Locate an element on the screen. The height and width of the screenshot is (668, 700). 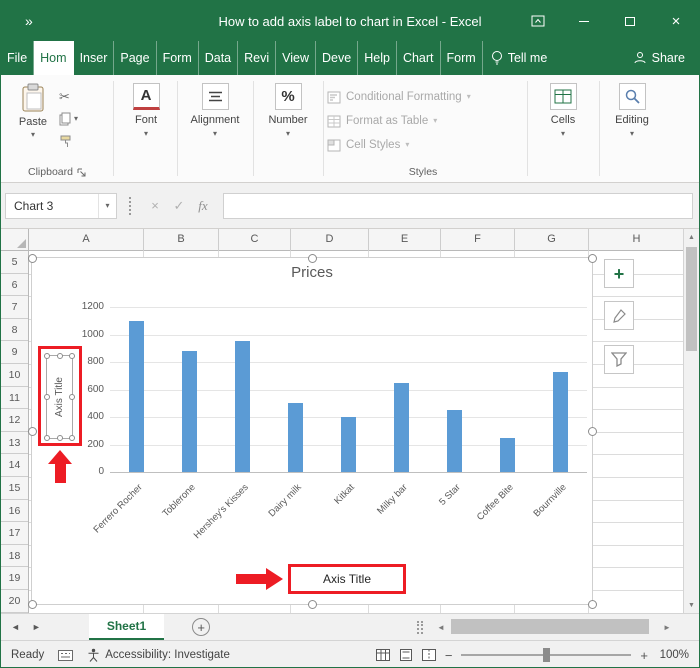
paste-button: Paste ▾ is located at coordinates (33, 124).